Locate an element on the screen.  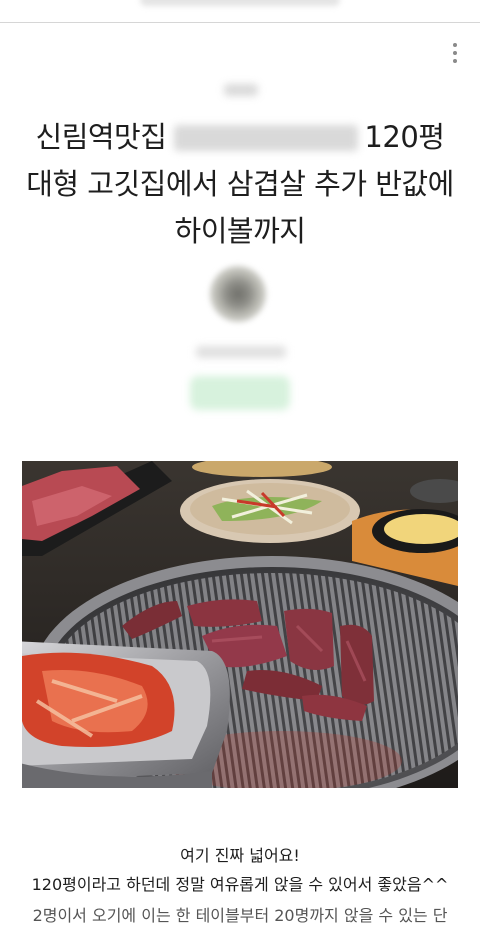
title-text-1: 신림역맛집 is located at coordinates (101, 137).